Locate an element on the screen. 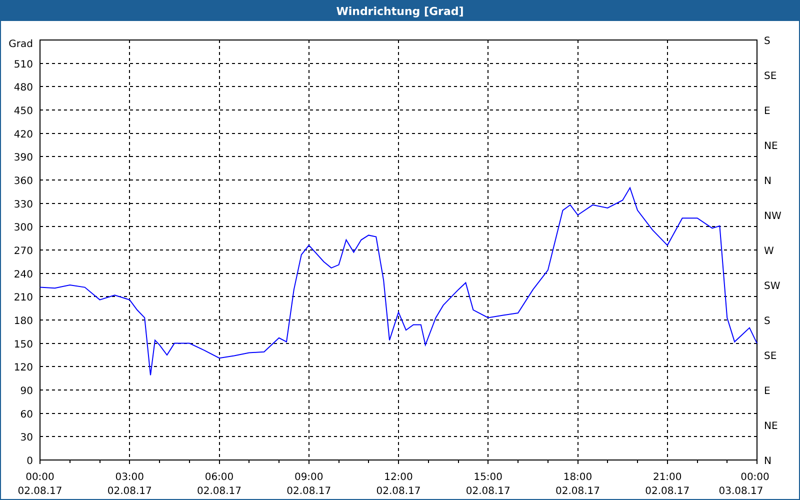 This screenshot has width=800, height=500. direction-tick-label: W is located at coordinates (769, 251).